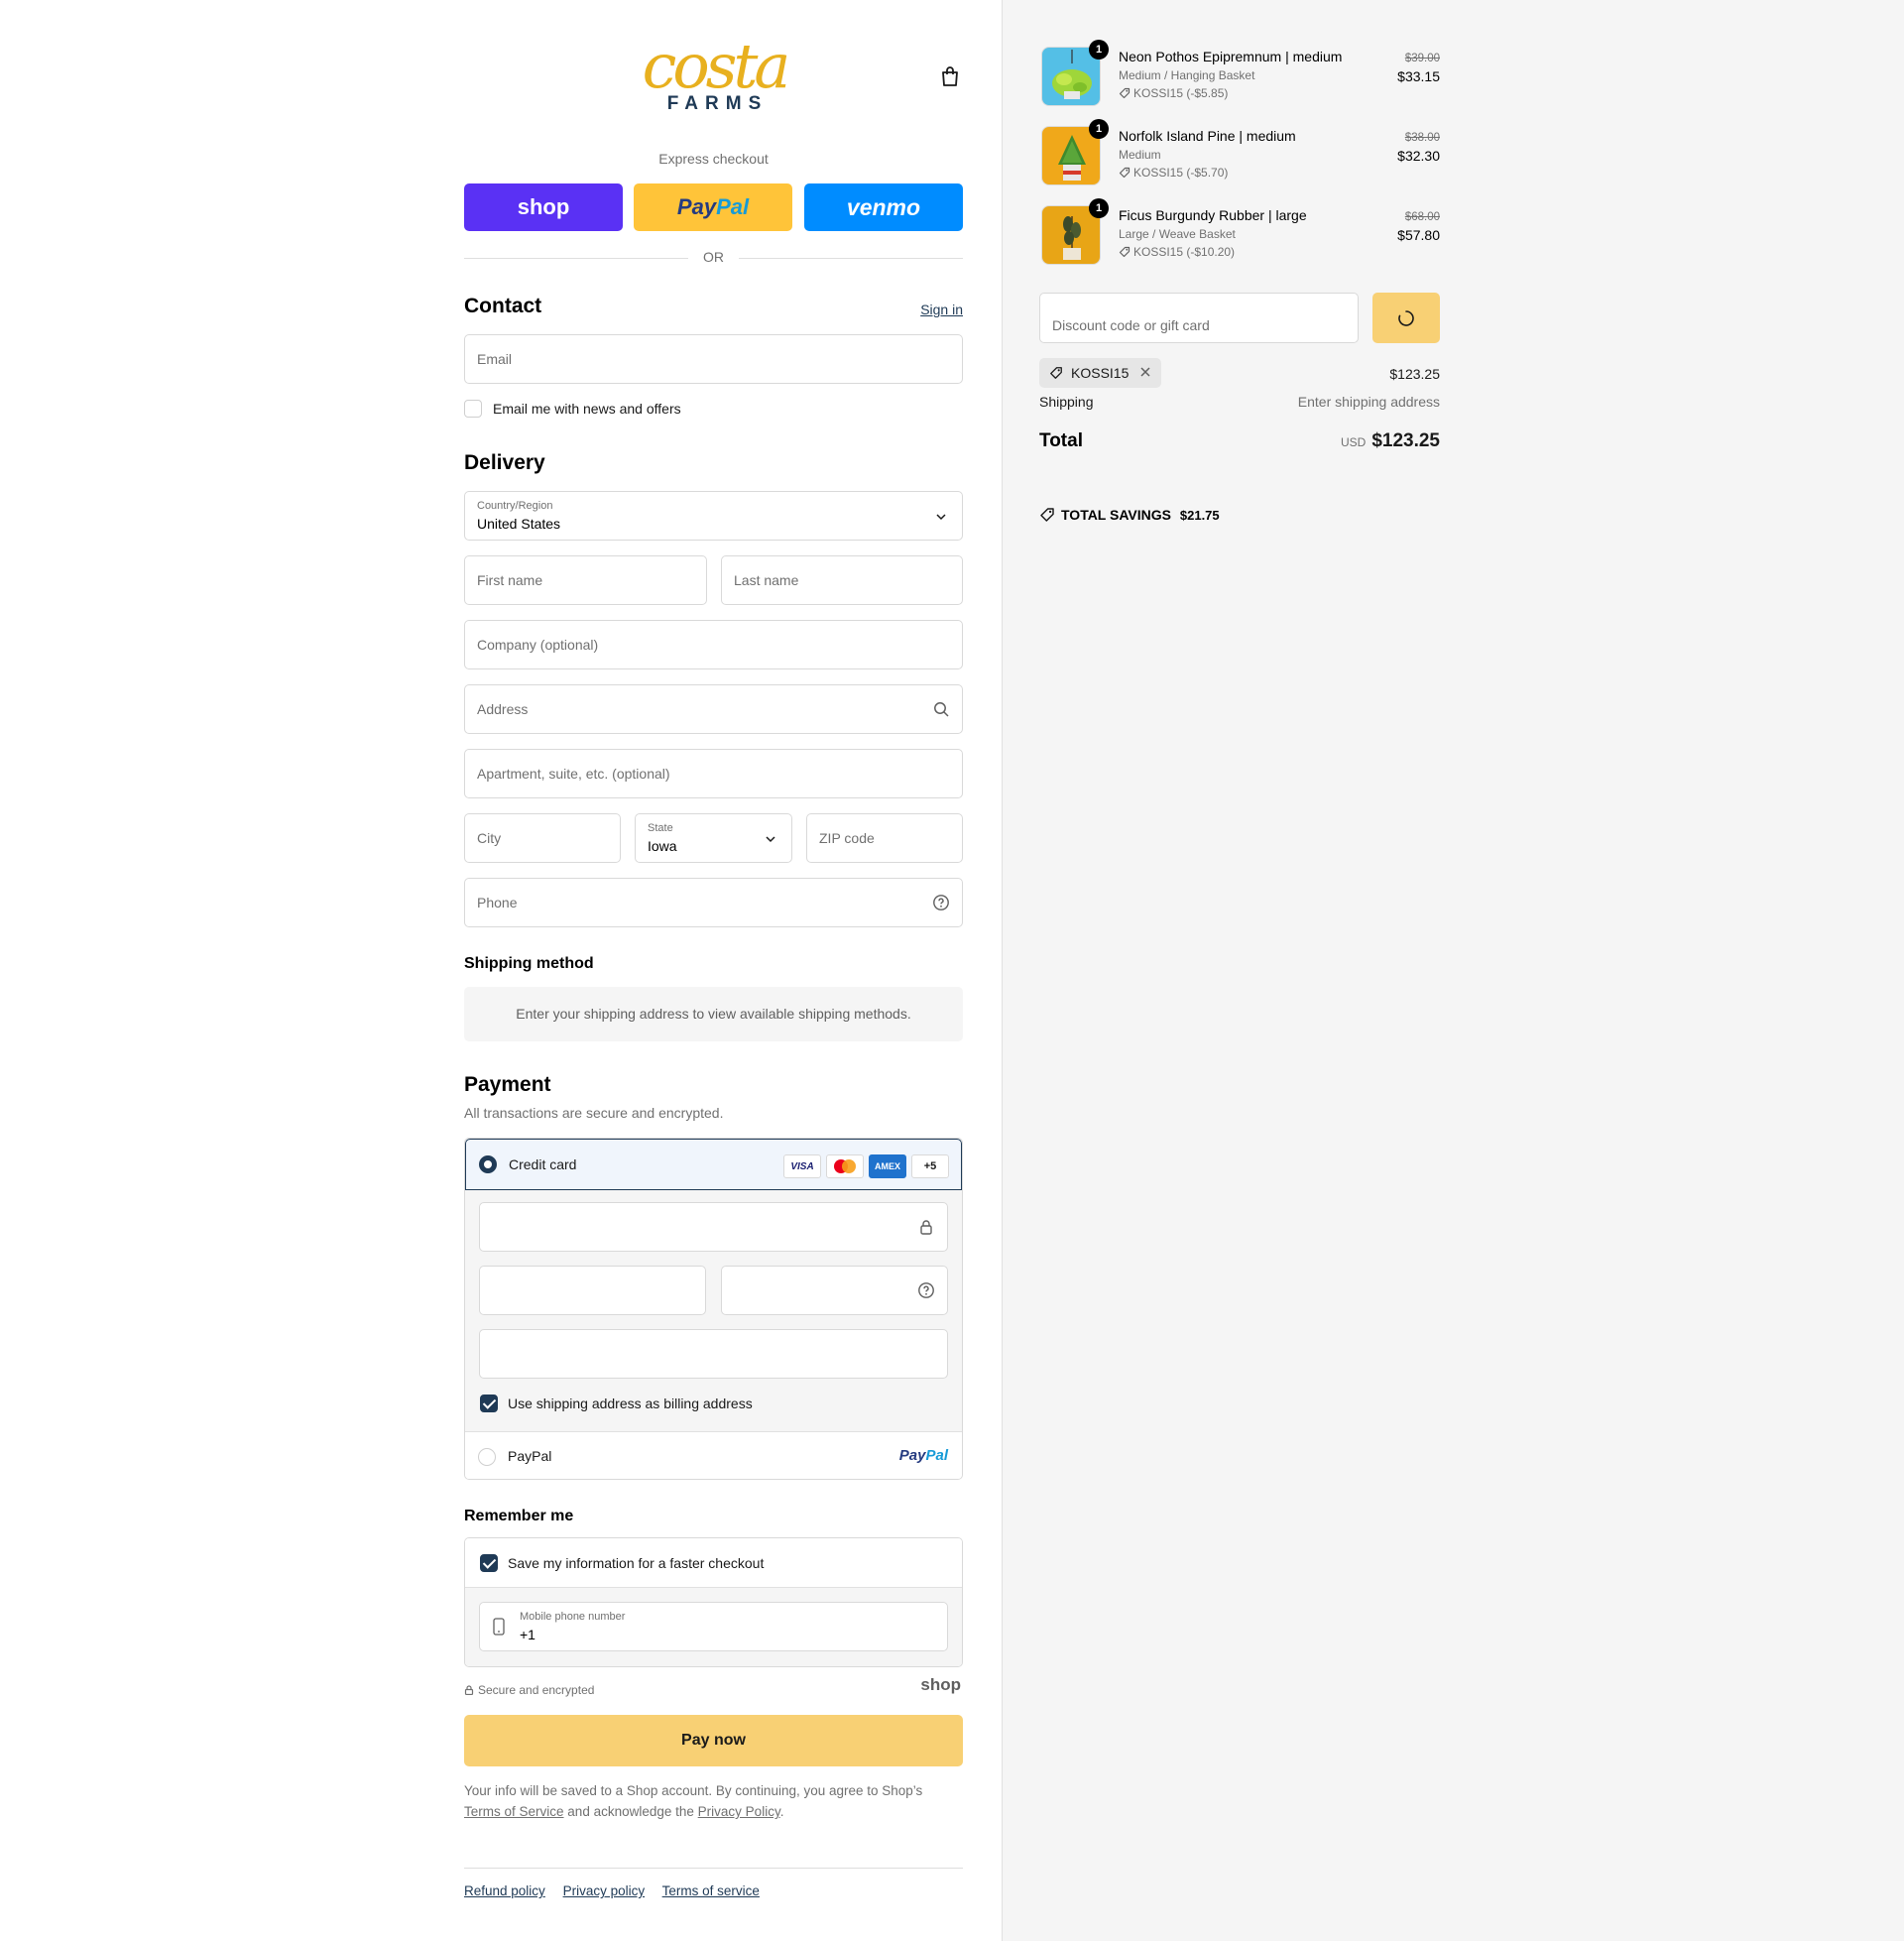  What do you see at coordinates (842, 580) in the screenshot?
I see `last-name-field: Last name` at bounding box center [842, 580].